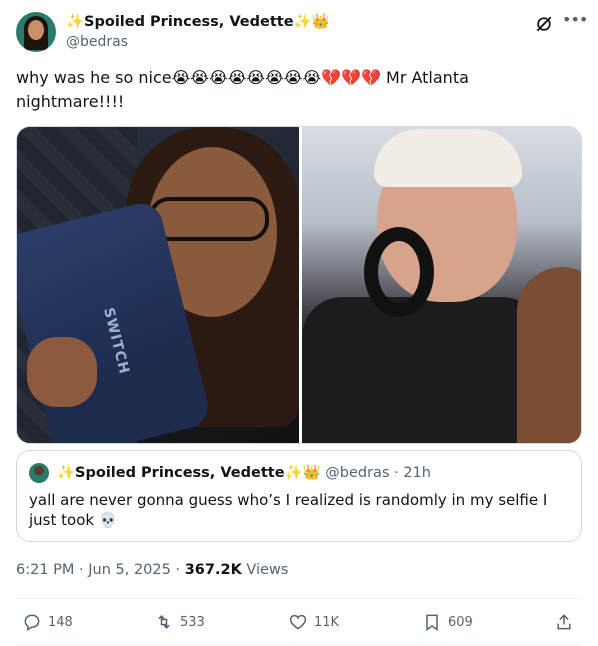  I want to click on like-count: 11K, so click(327, 622).